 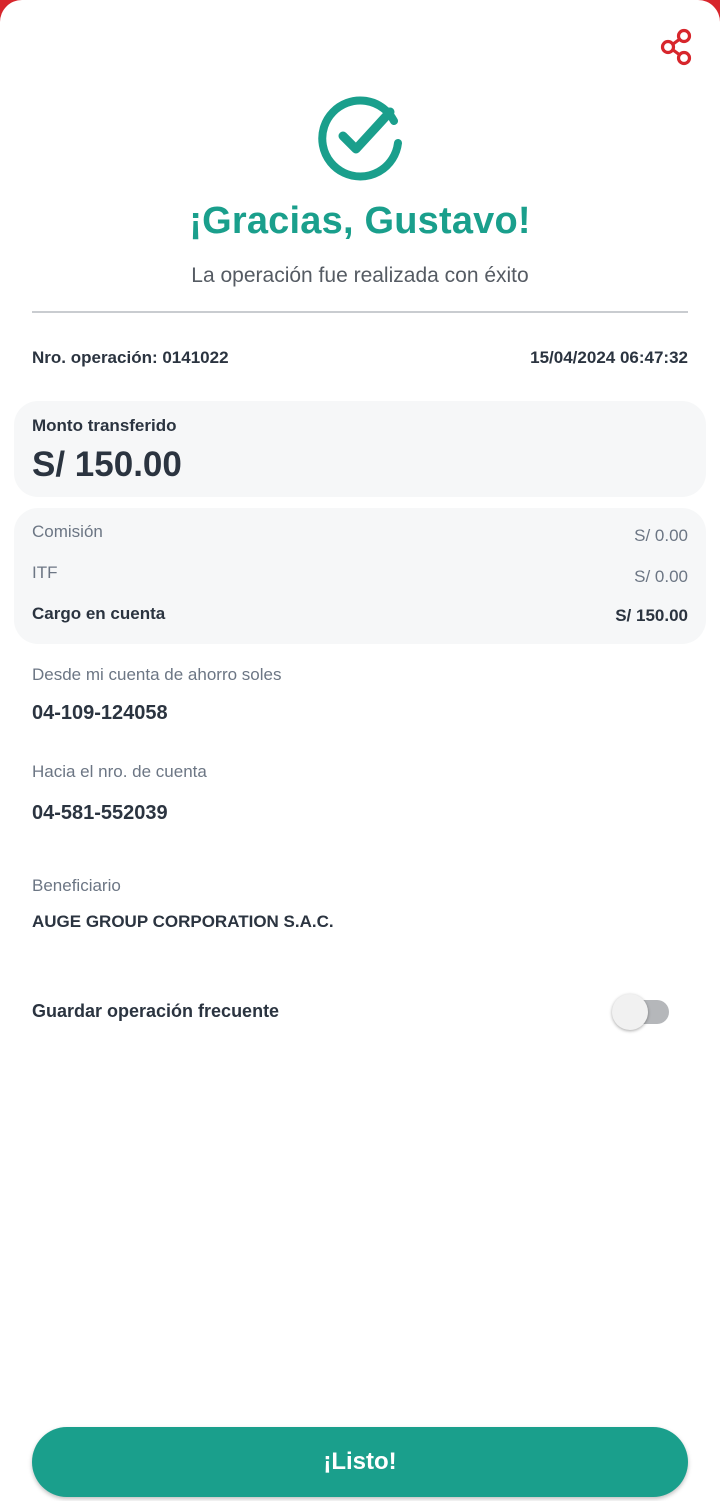 What do you see at coordinates (76, 885) in the screenshot?
I see `beneficiary-label: Beneficiario` at bounding box center [76, 885].